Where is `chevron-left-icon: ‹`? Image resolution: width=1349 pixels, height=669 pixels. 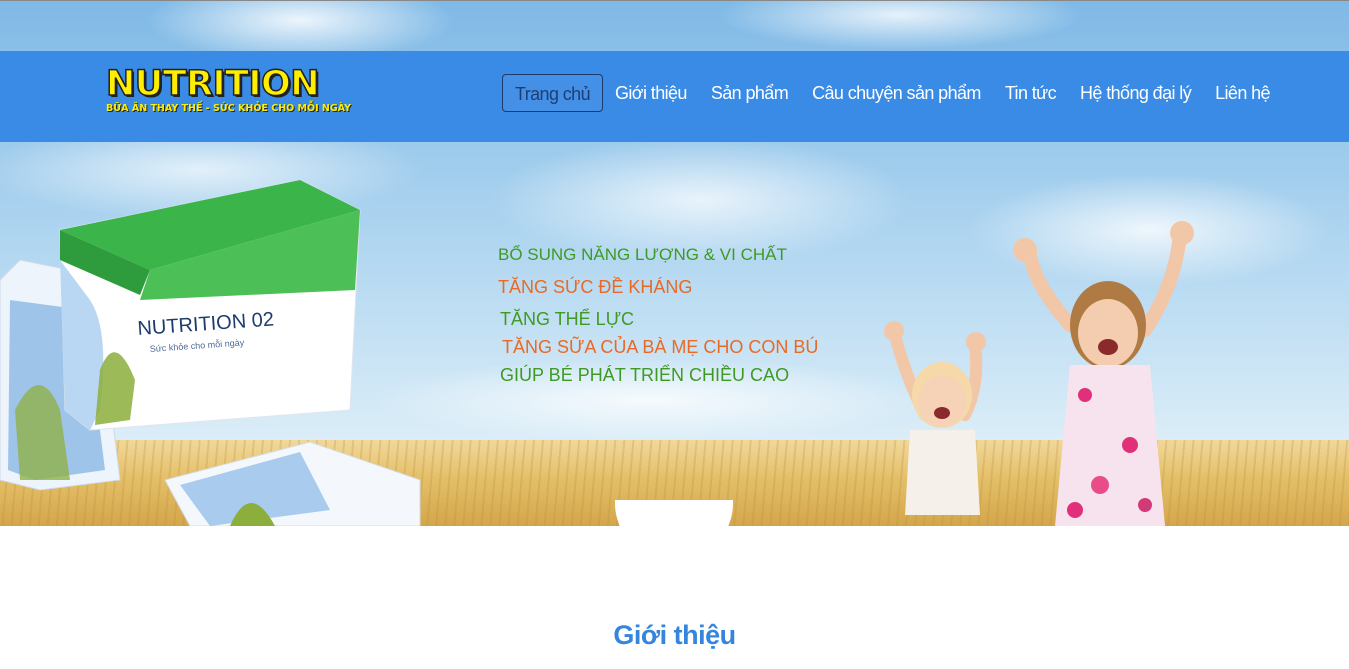 chevron-left-icon: ‹ is located at coordinates (654, 523).